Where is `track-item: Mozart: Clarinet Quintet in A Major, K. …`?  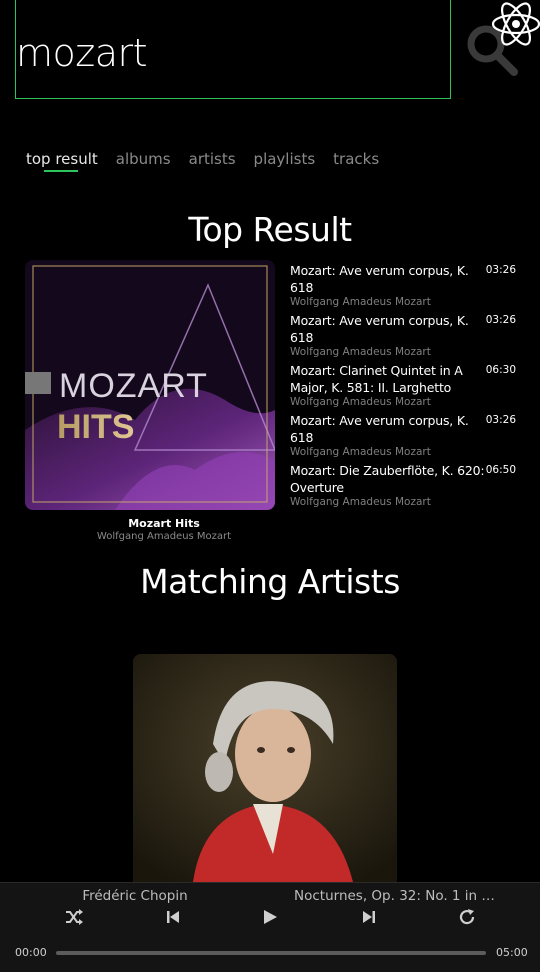
track-item: Mozart: Clarinet Quintet in A Major, K. … is located at coordinates (406, 385).